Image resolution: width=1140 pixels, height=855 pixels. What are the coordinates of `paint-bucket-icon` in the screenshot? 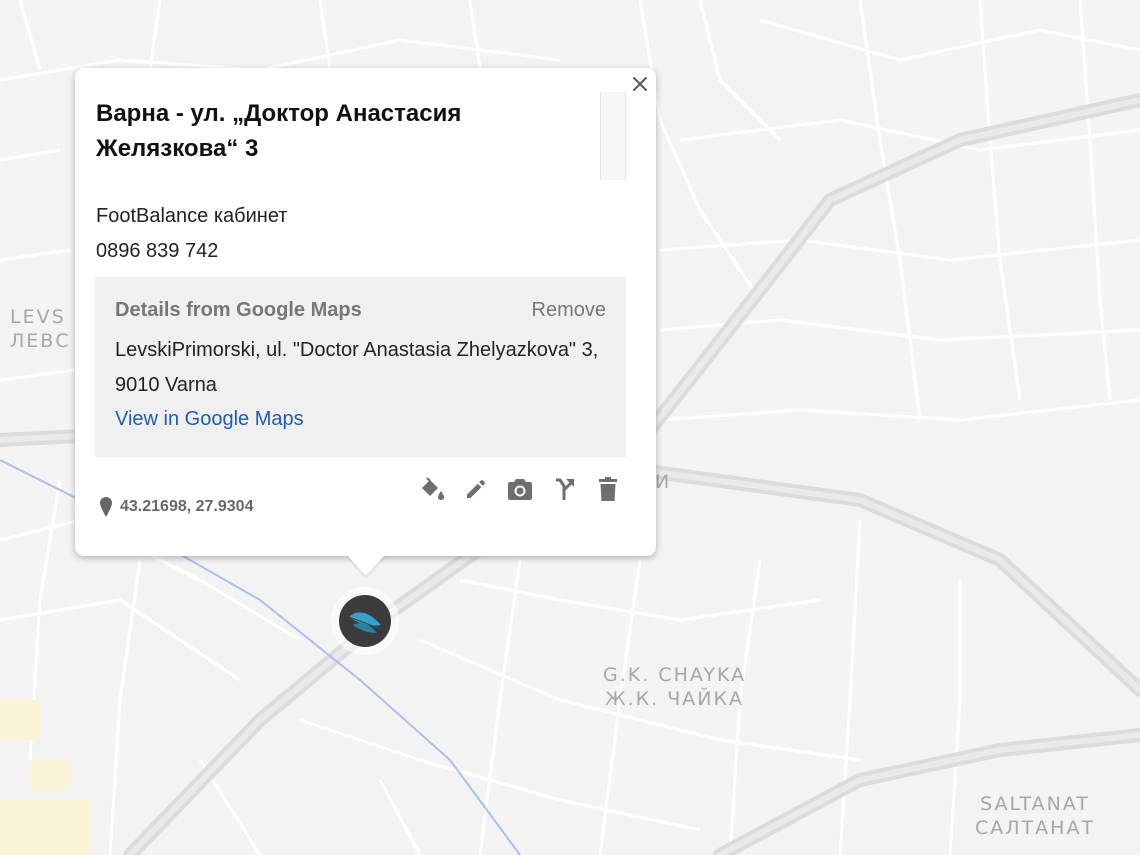 It's located at (433, 488).